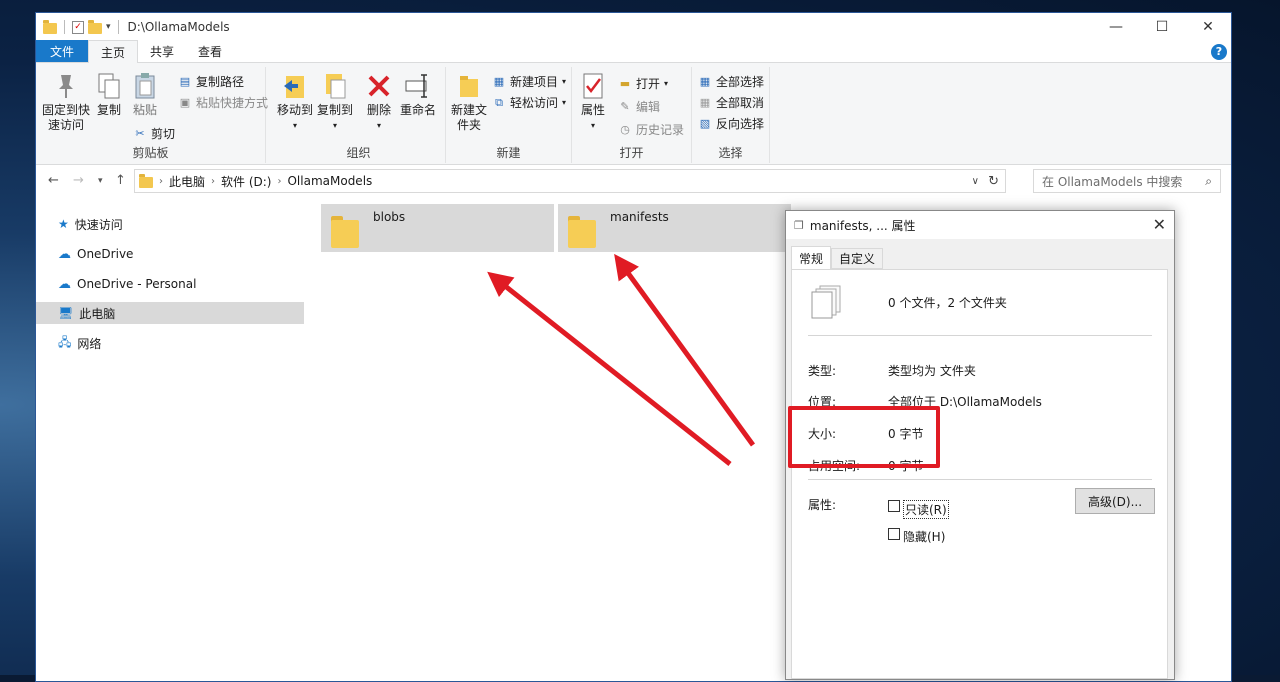 The image size is (1280, 682). I want to click on arrow-to-manifests, so click(685, 350).